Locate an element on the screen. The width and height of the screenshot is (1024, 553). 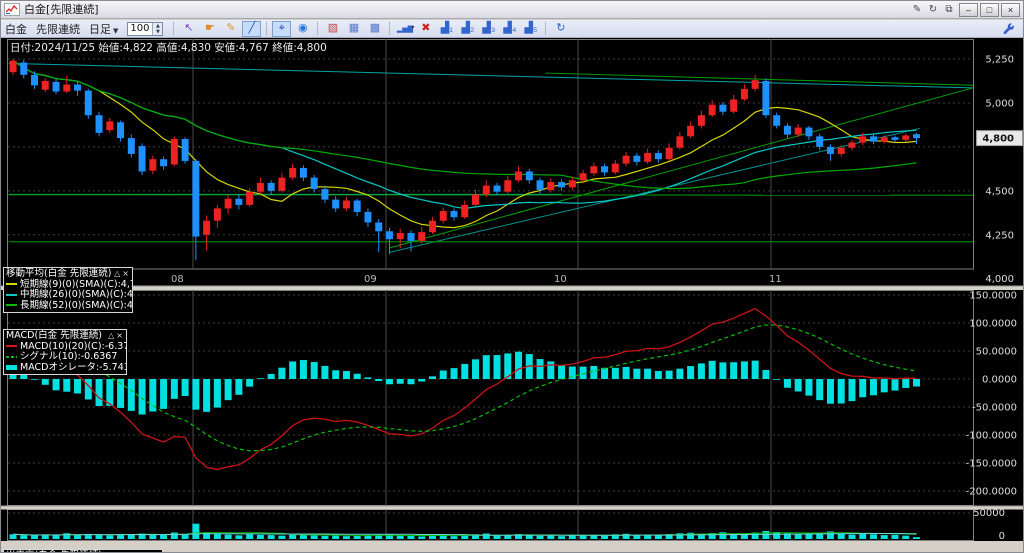
pin-icon: ✎ is located at coordinates (917, 9).